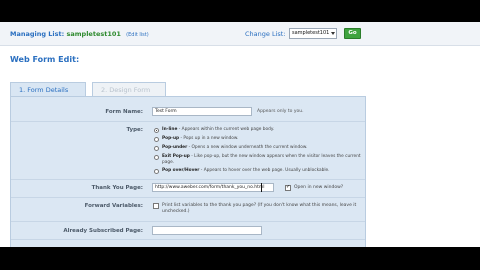 Image resolution: width=480 pixels, height=270 pixels. I want to click on type-radio-hover, so click(156, 171).